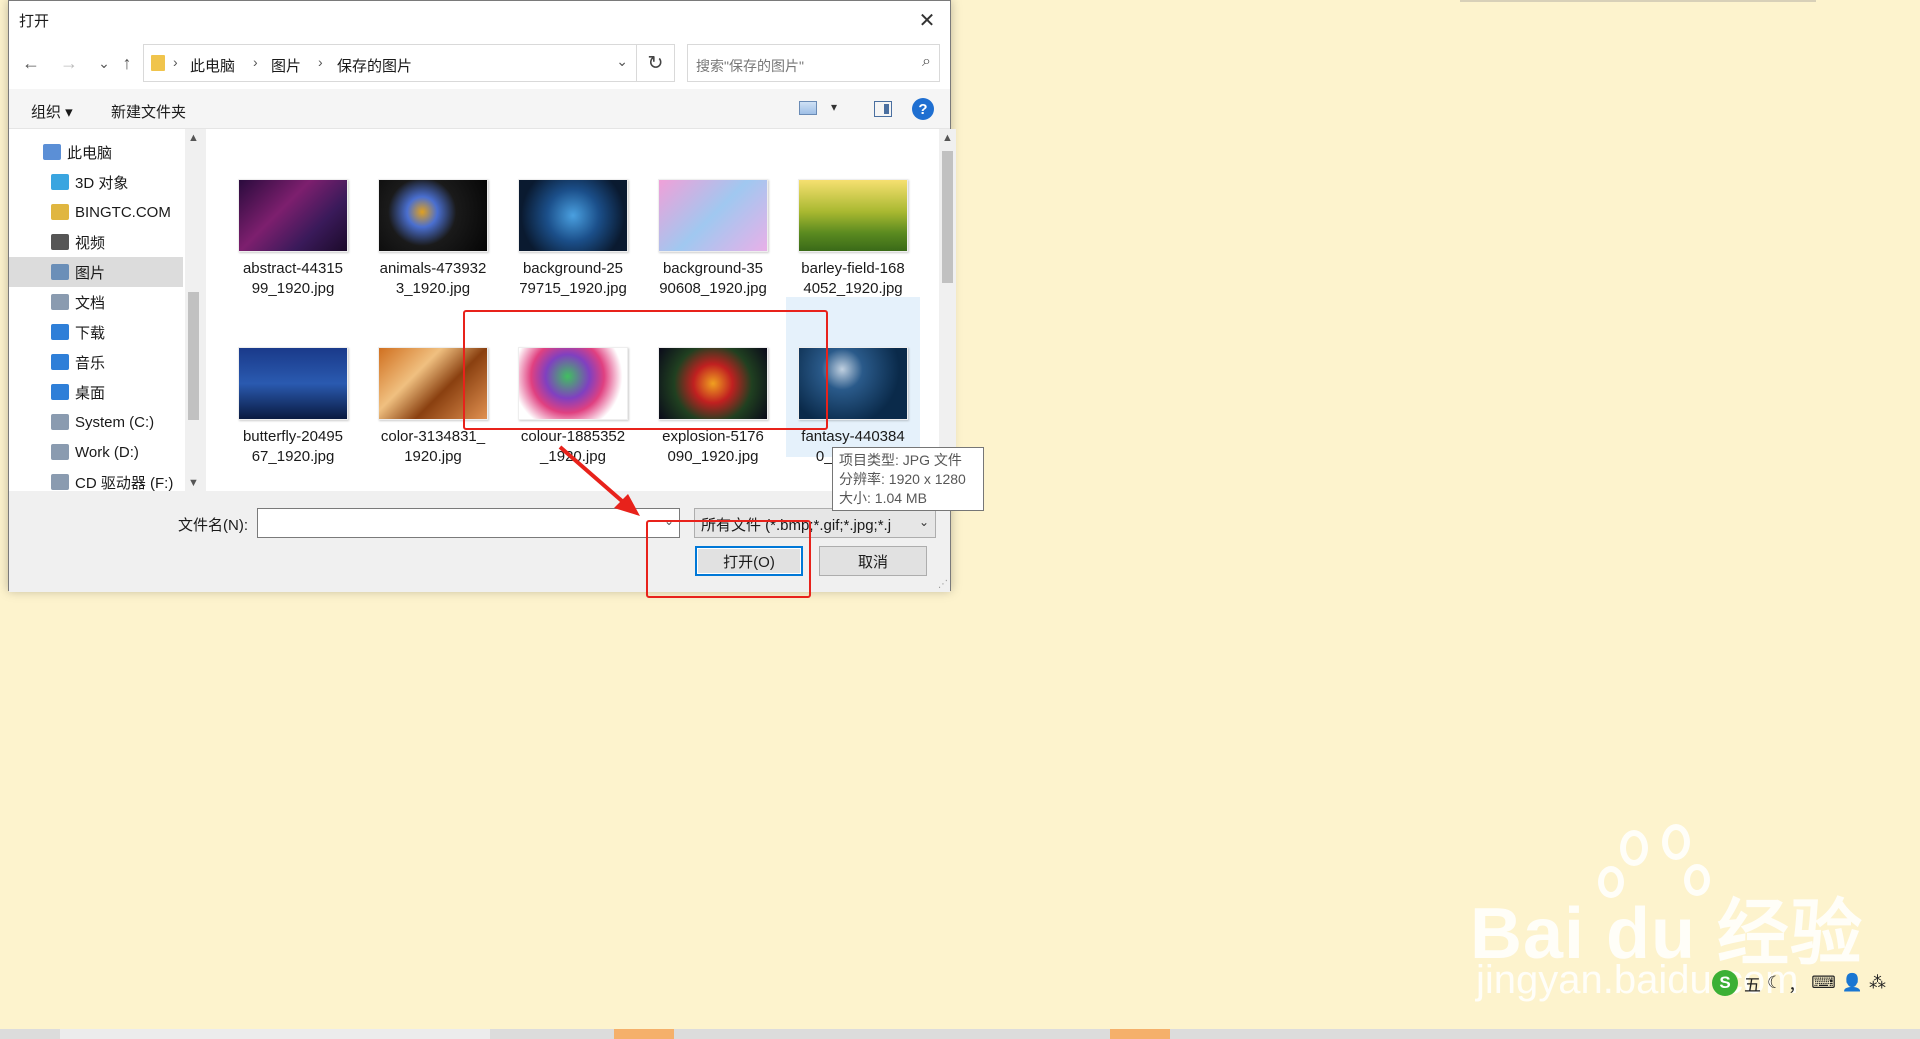 The height and width of the screenshot is (1039, 1920). Describe the element at coordinates (1823, 983) in the screenshot. I see `keyboard-icon: ⌨` at that location.